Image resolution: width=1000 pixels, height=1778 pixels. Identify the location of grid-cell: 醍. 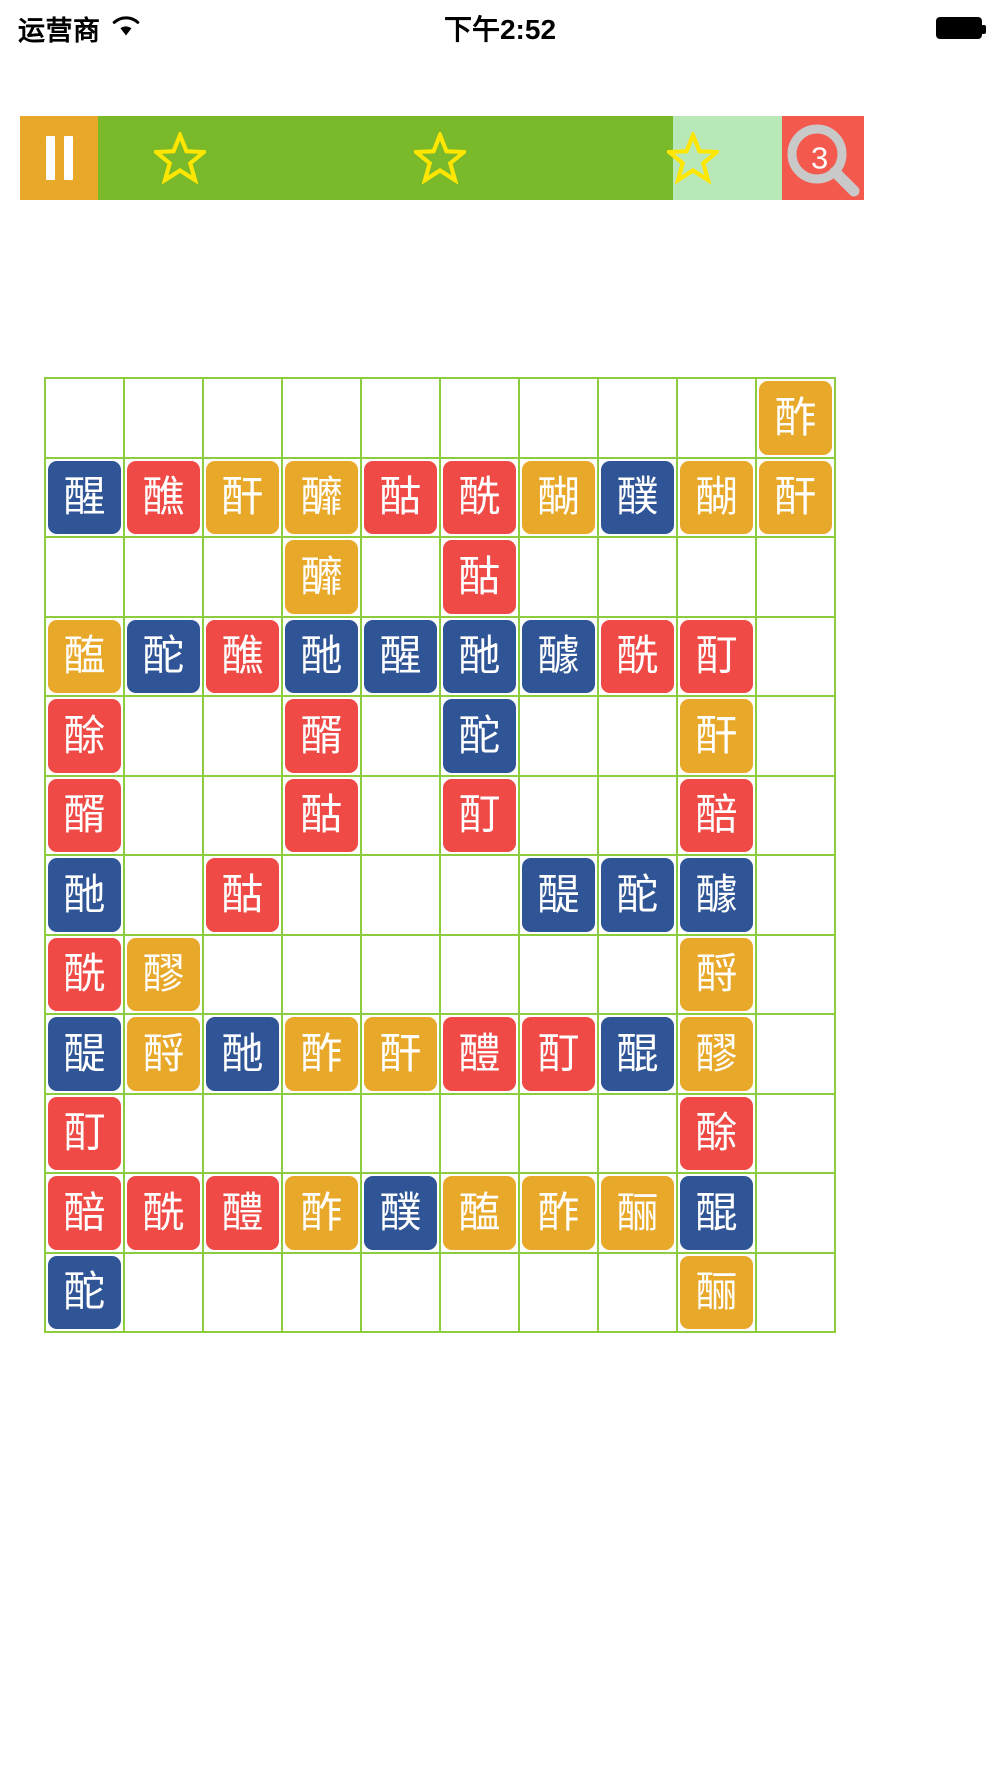
(85, 1055).